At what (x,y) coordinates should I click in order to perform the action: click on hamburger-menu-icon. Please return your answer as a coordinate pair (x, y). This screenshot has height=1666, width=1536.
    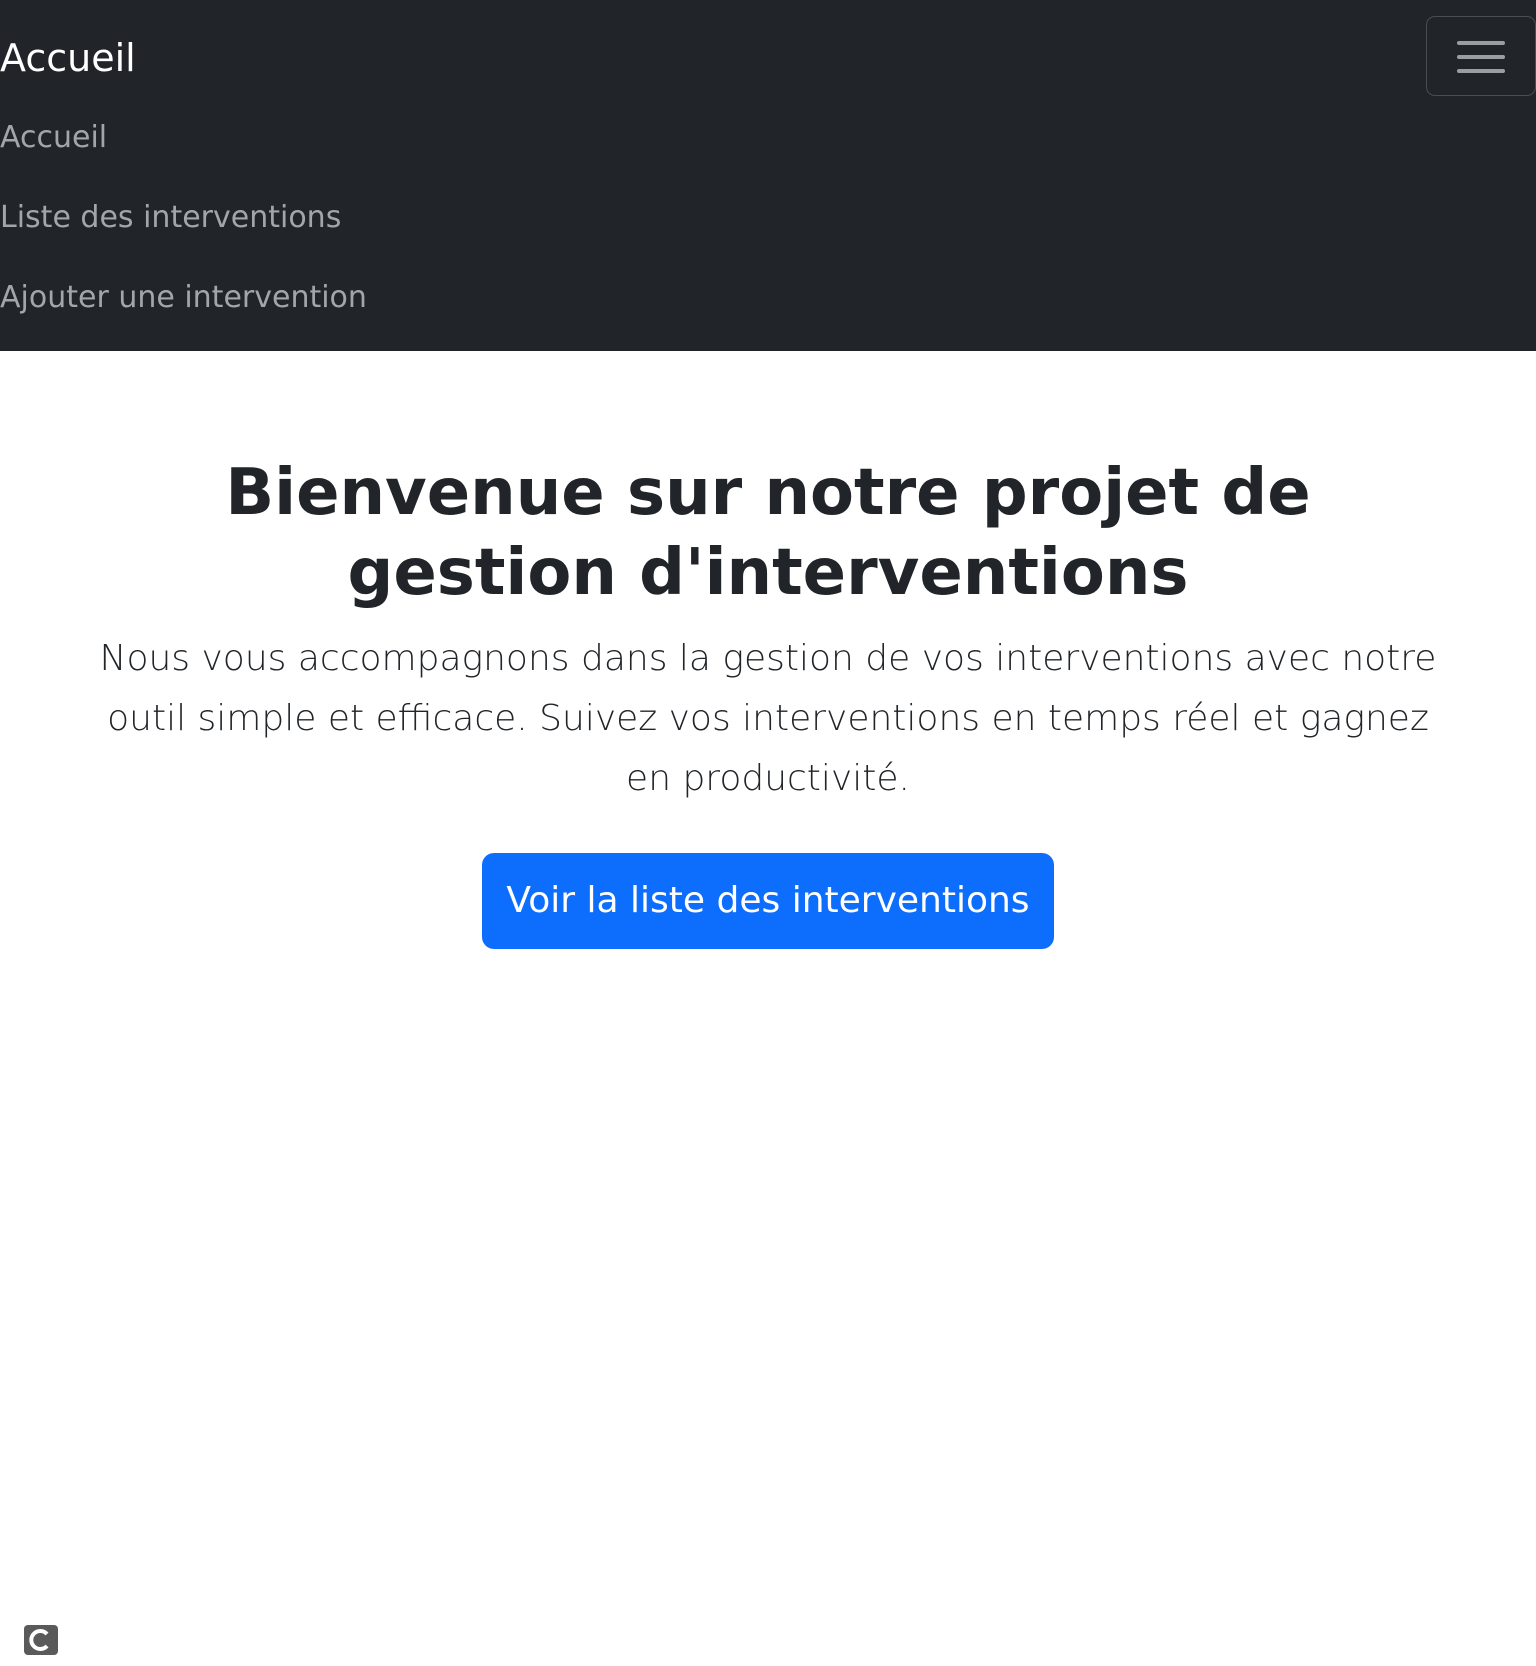
    Looking at the image, I should click on (1481, 57).